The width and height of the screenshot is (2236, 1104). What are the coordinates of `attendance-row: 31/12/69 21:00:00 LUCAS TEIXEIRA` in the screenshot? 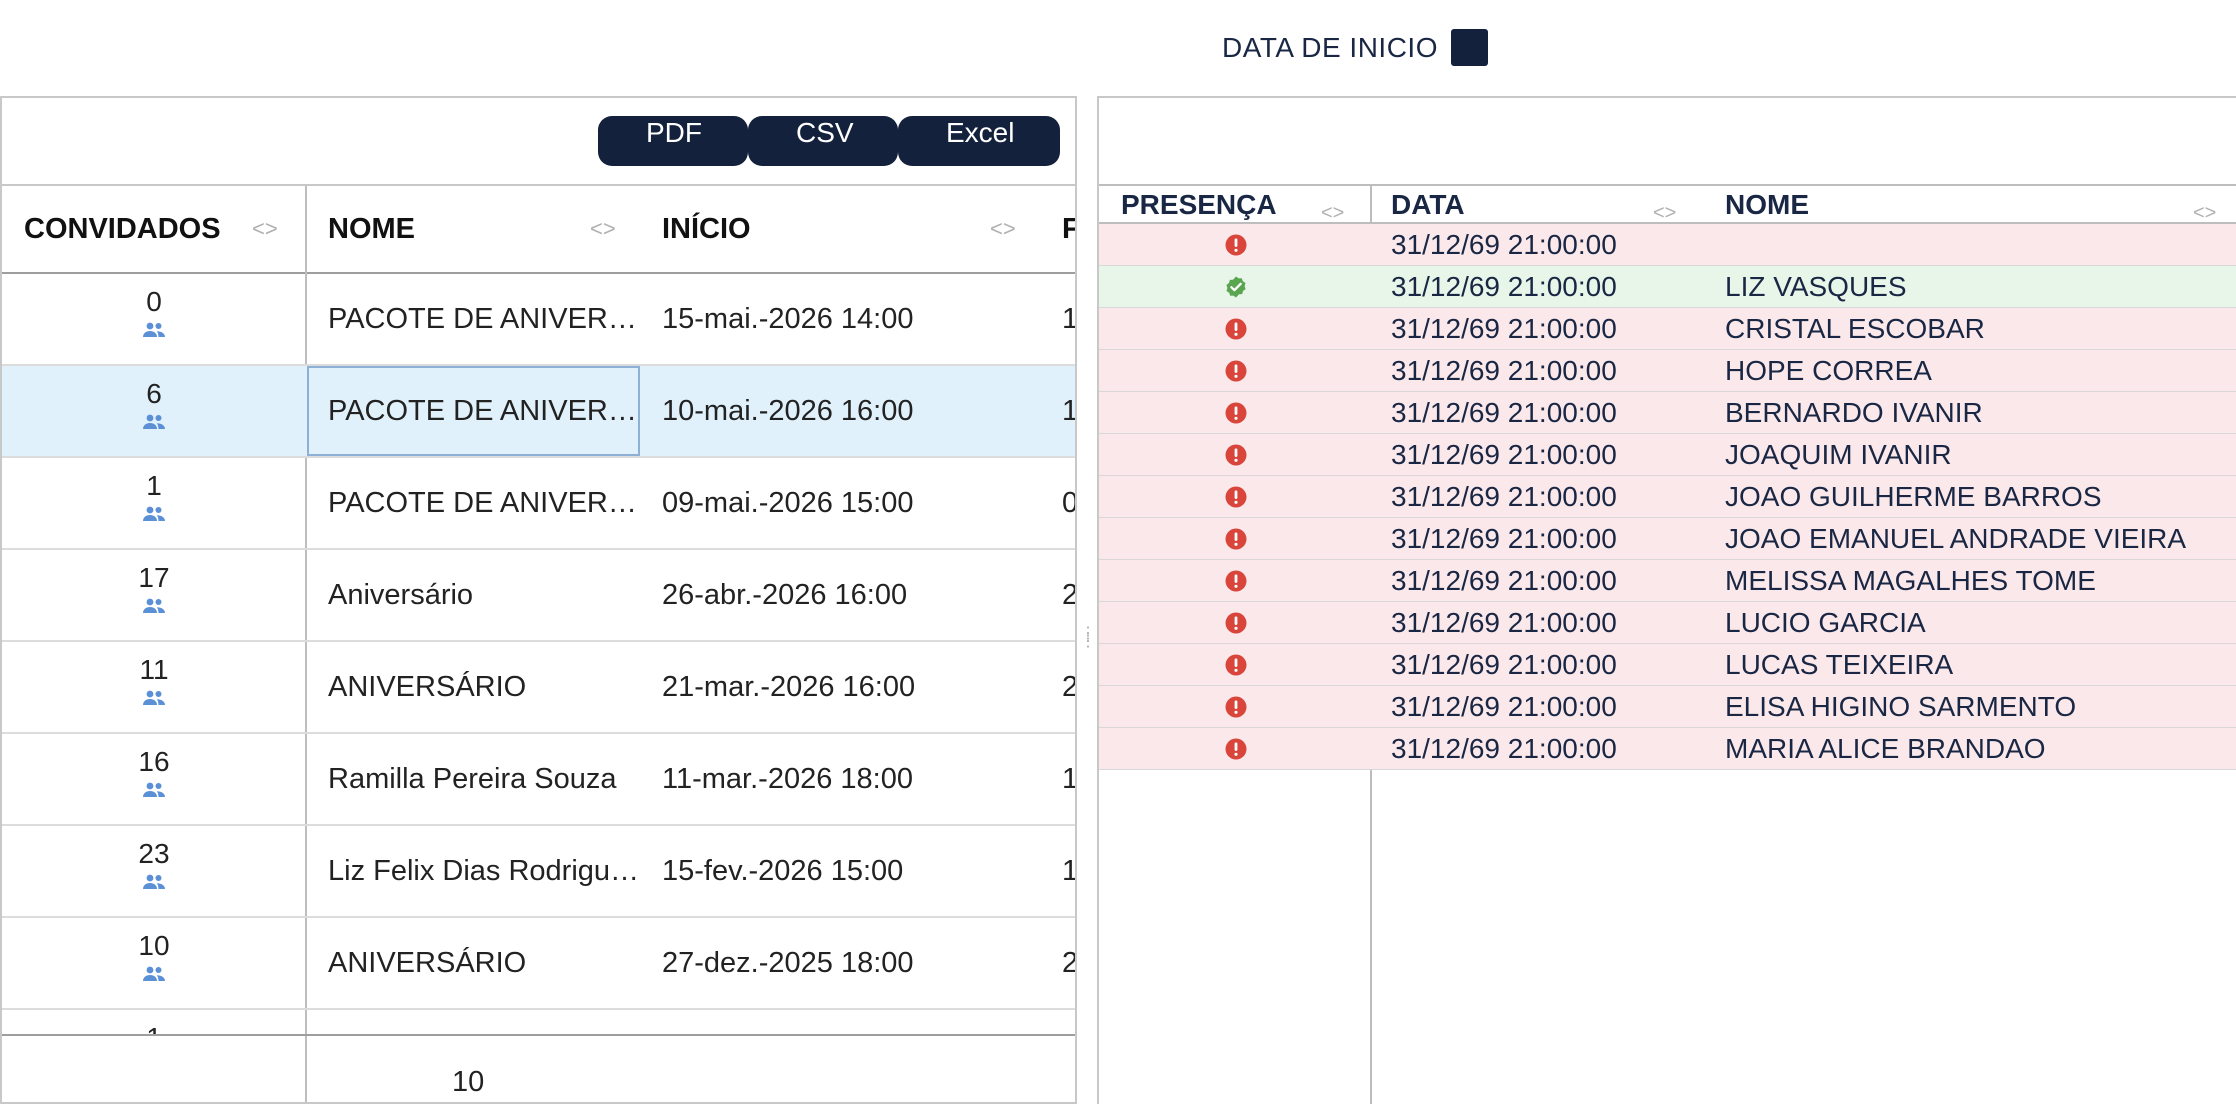 It's located at (1667, 665).